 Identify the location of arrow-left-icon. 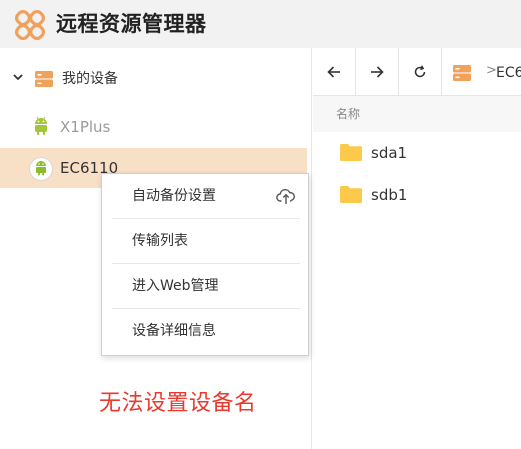
(333, 72).